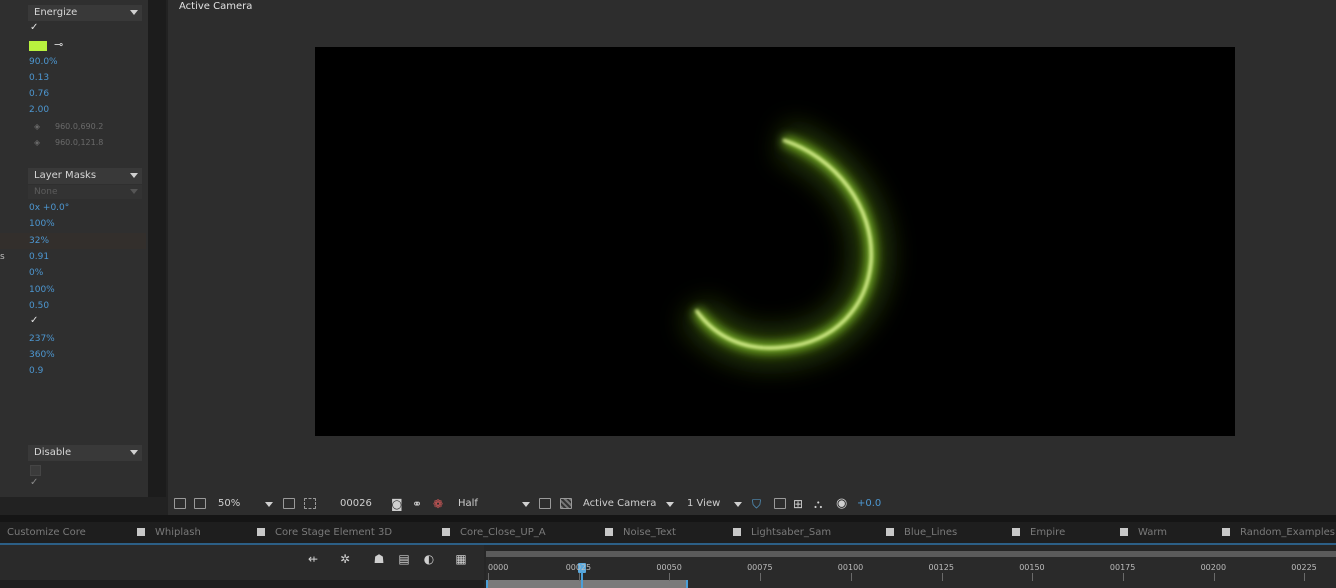 The image size is (1336, 588). I want to click on point-coordinate: 960.0,121.8, so click(79, 143).